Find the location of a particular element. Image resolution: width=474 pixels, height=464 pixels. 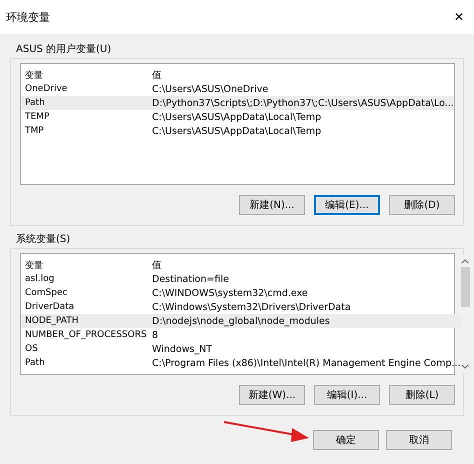

window-title: 环境变量 is located at coordinates (28, 17).